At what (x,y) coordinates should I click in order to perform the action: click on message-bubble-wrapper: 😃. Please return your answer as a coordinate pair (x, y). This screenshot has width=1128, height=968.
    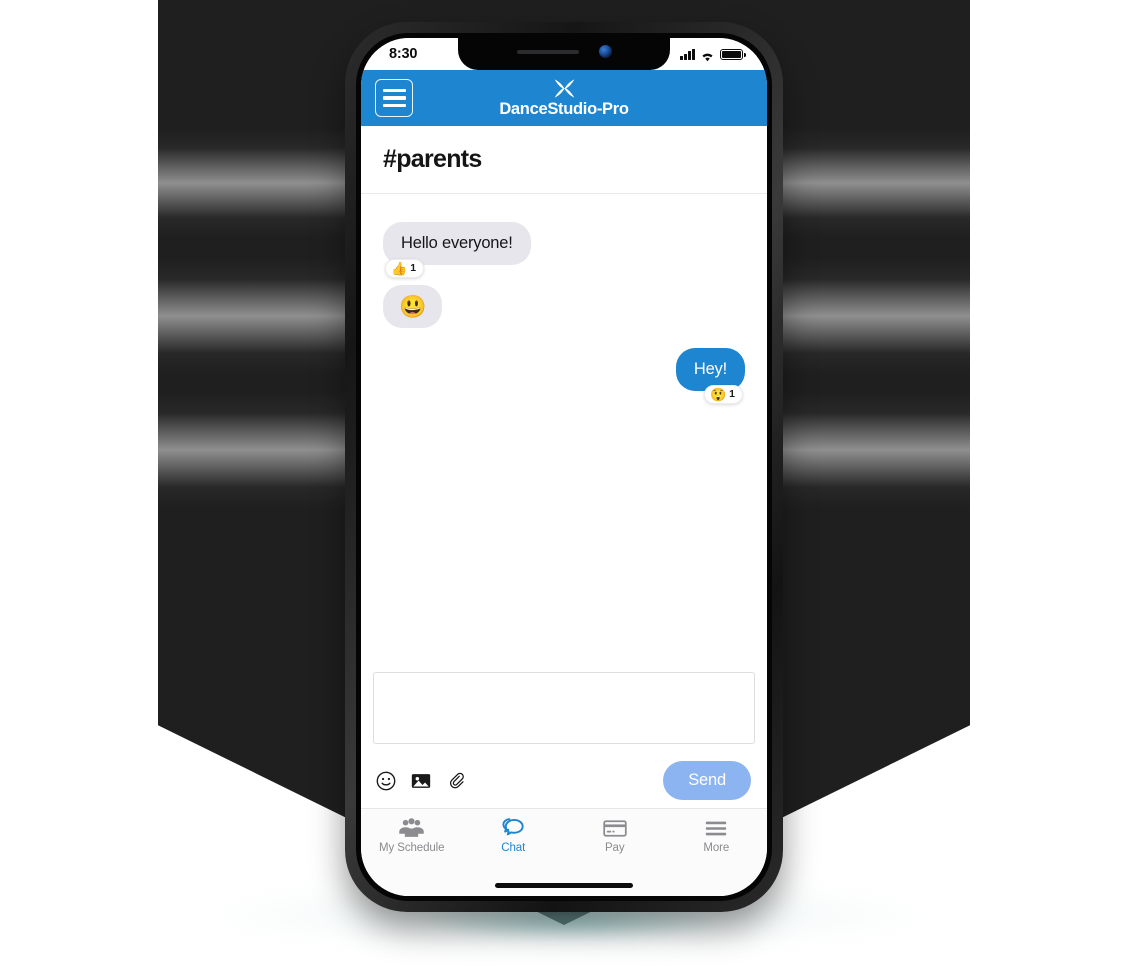
    Looking at the image, I should click on (413, 306).